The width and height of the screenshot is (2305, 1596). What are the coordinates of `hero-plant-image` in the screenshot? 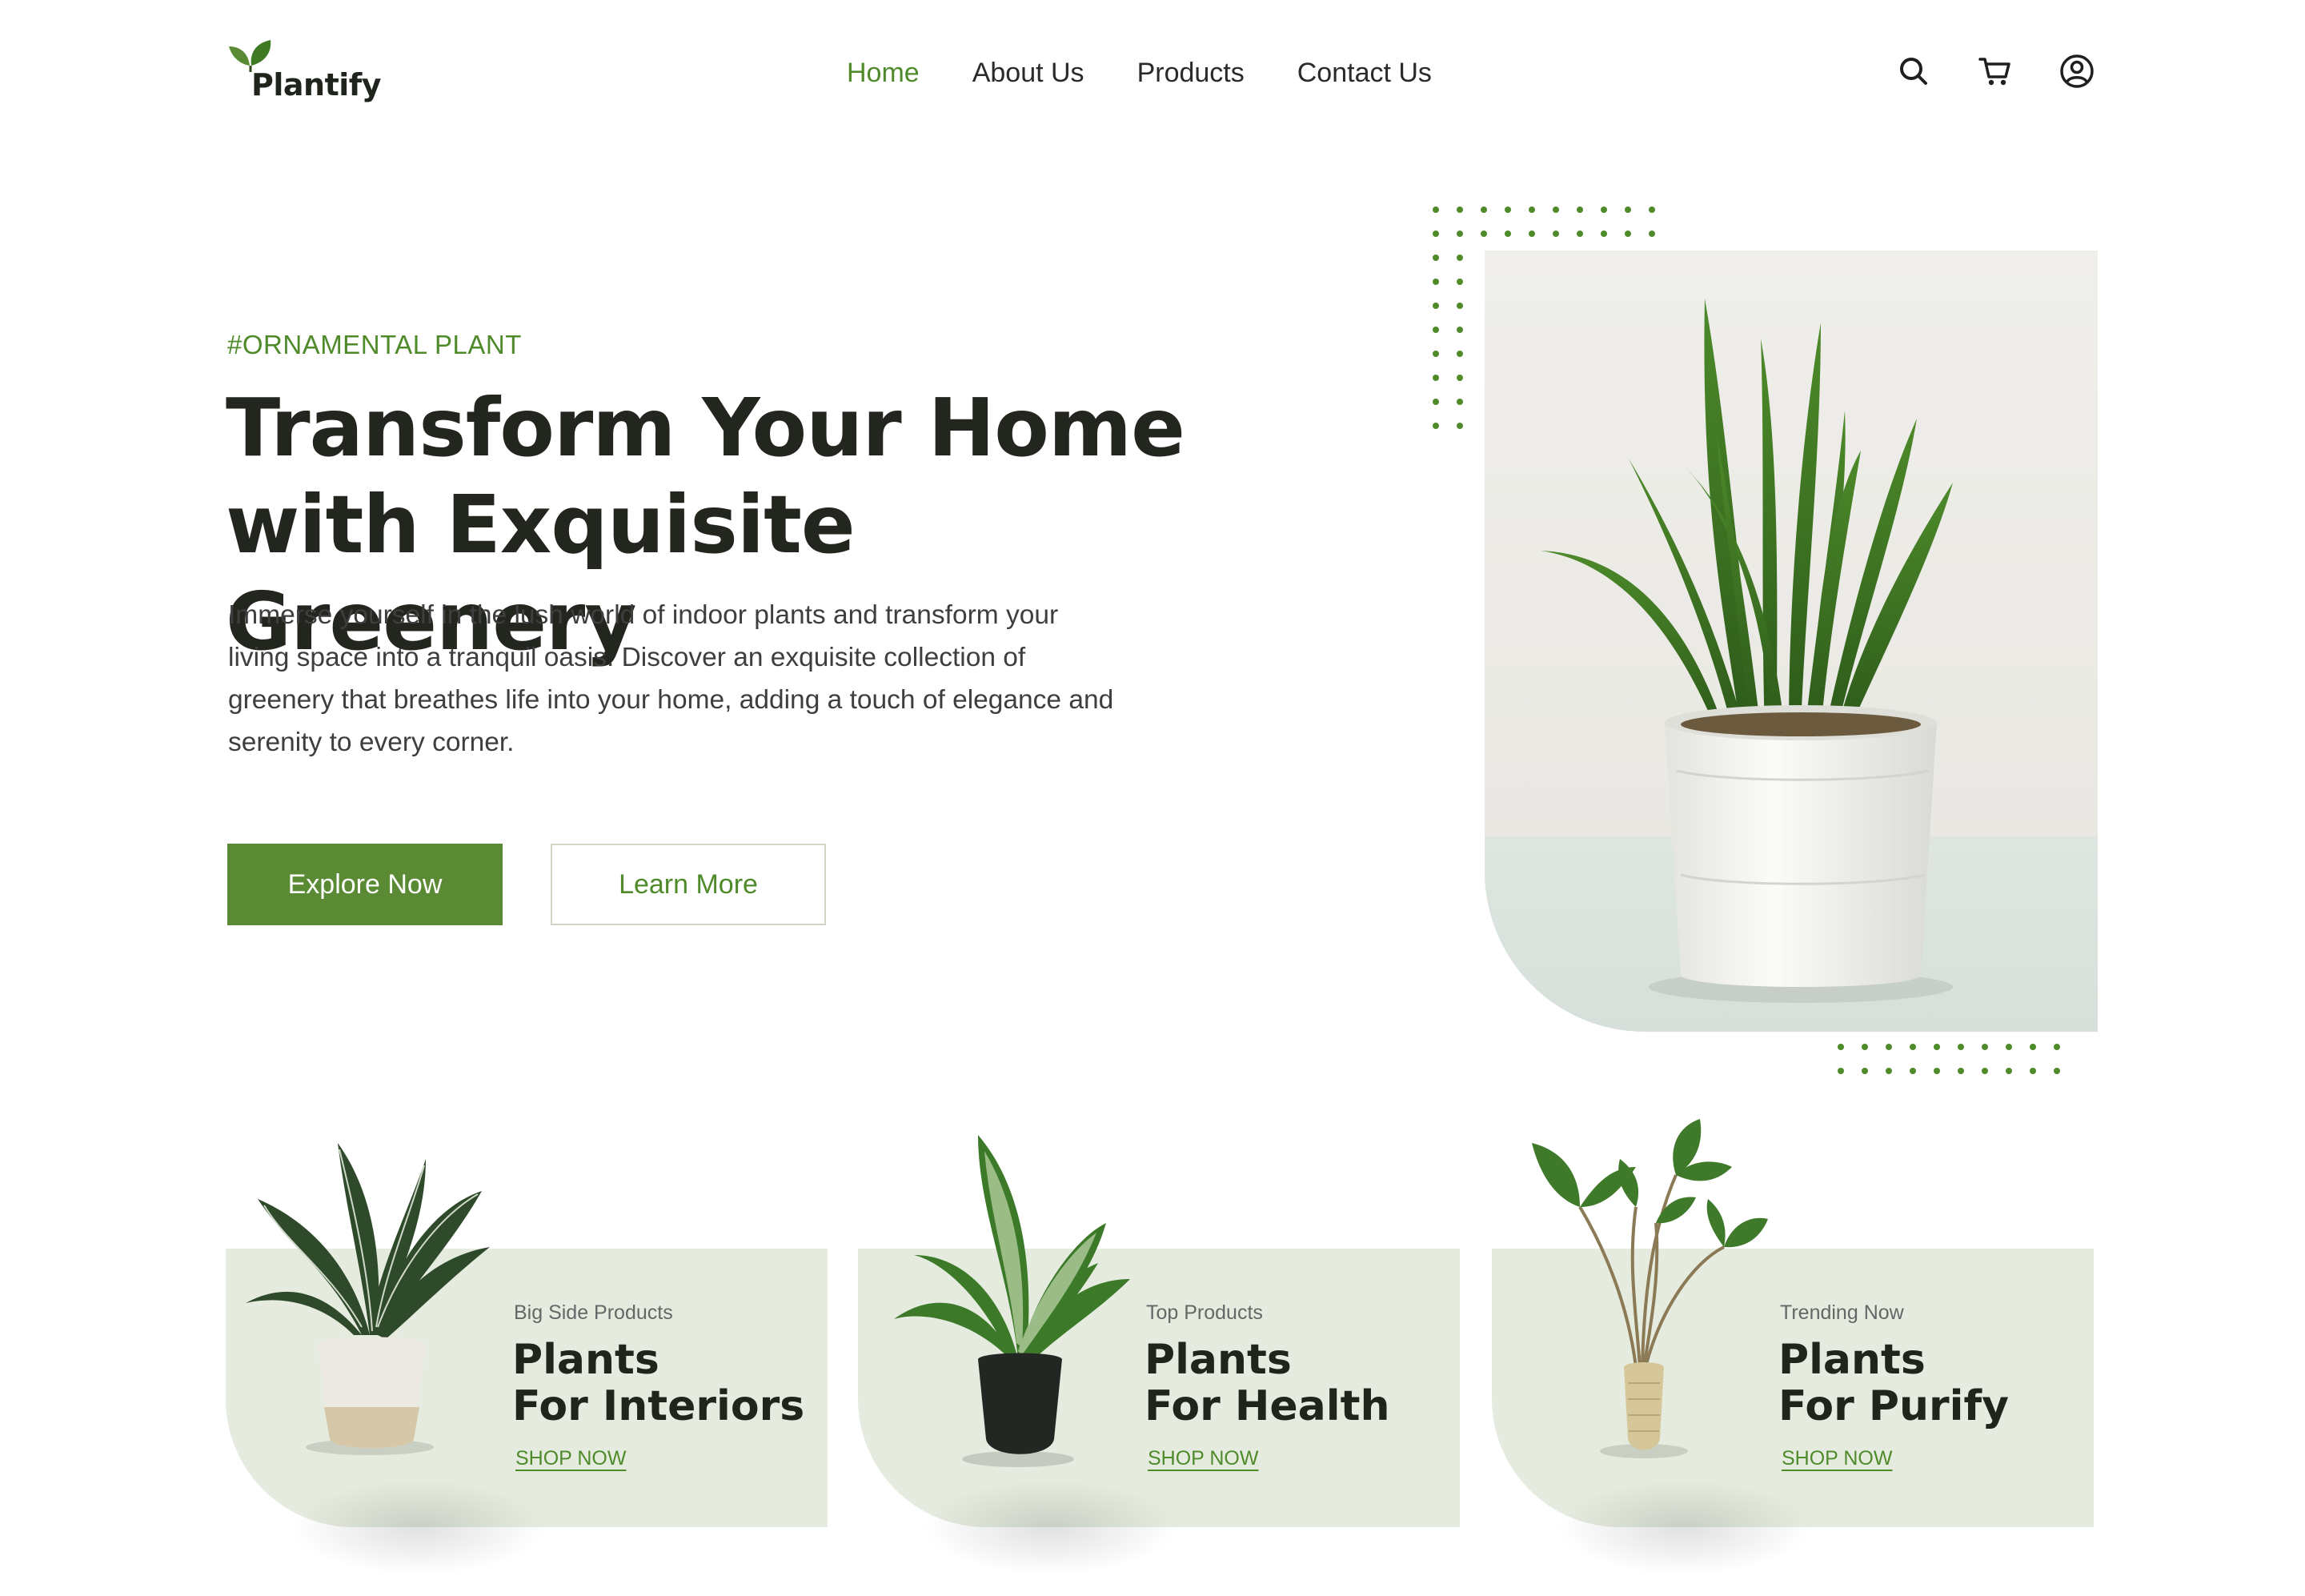 It's located at (1791, 641).